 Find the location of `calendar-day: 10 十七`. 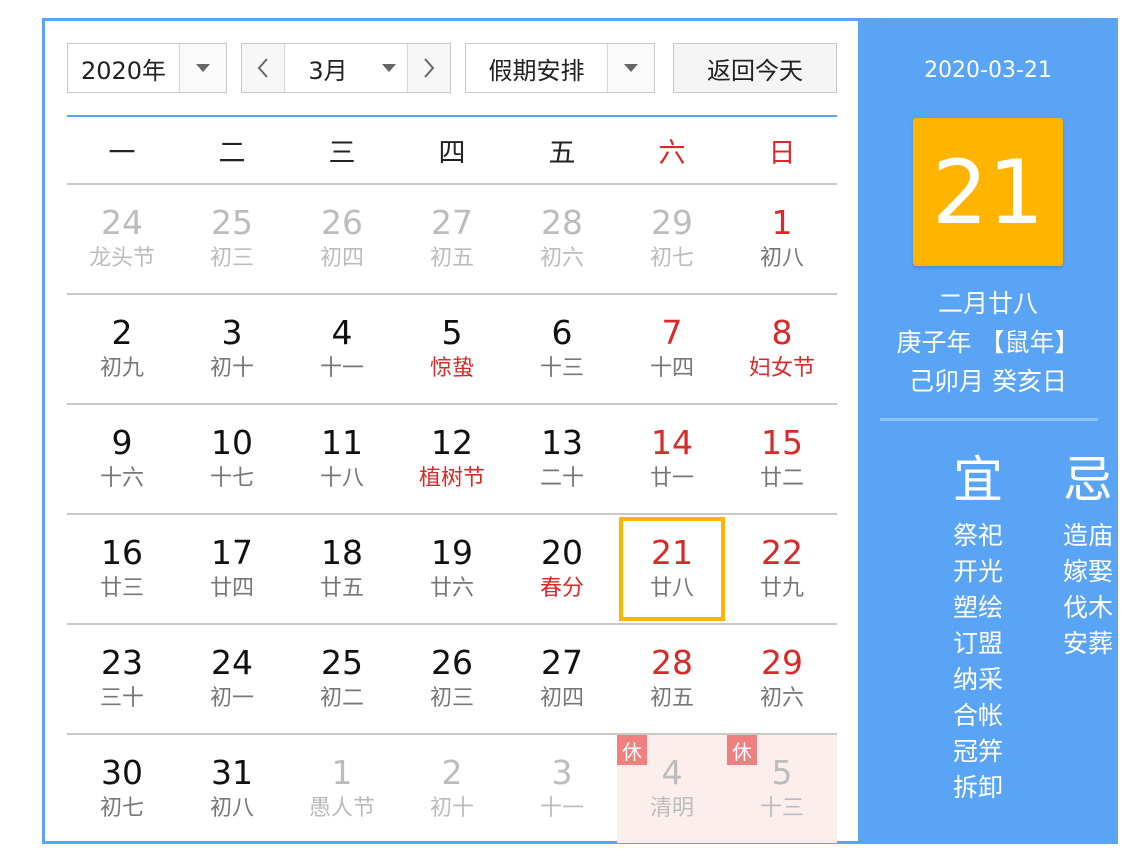

calendar-day: 10 十七 is located at coordinates (232, 459).